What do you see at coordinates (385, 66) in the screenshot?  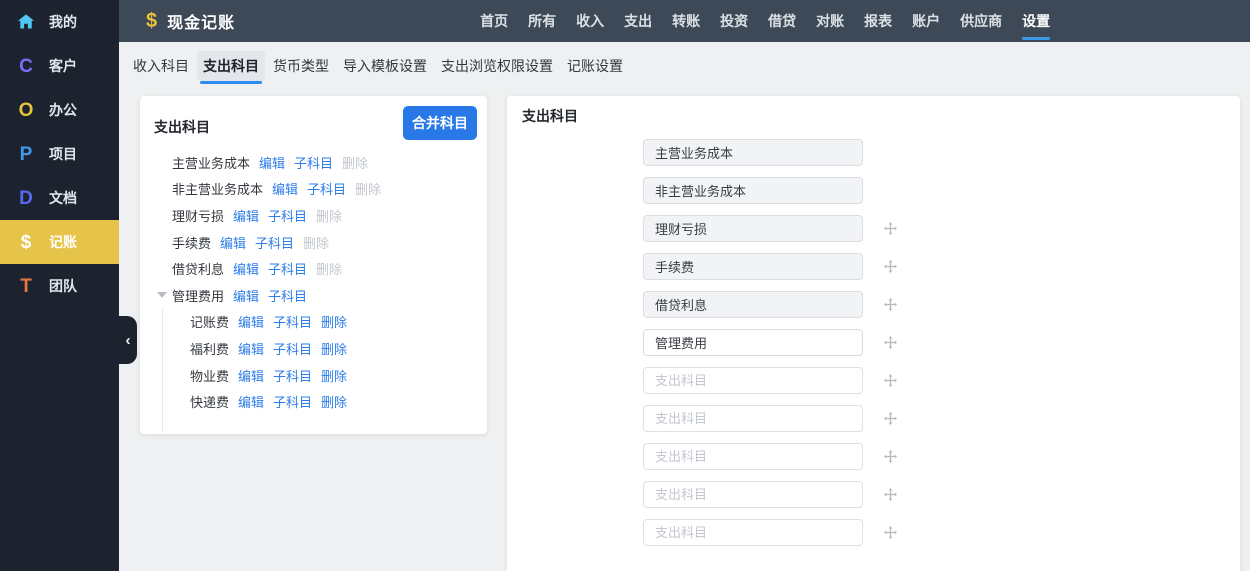 I see `tab-import-template-settings: 导入模板设置` at bounding box center [385, 66].